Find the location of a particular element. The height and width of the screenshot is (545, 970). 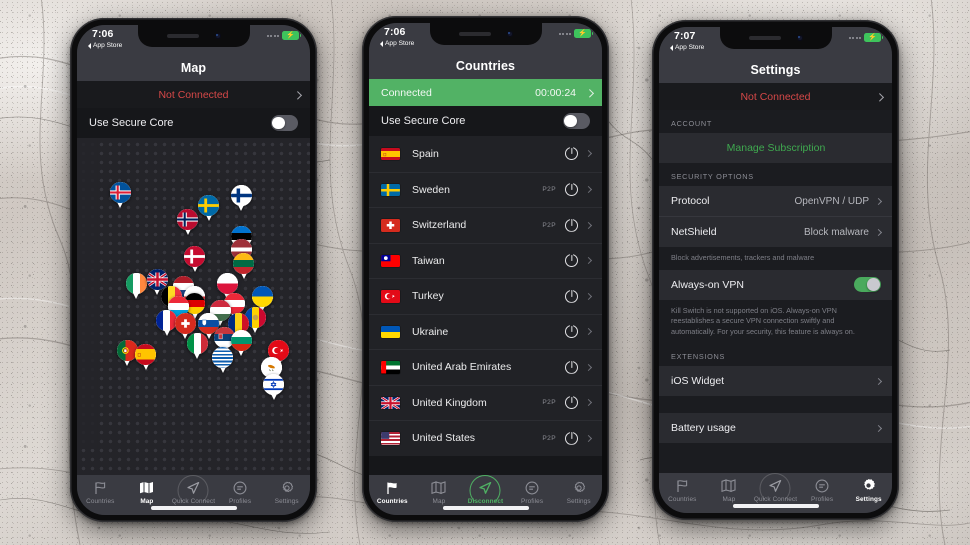

profiles-icon is located at coordinates (532, 487).